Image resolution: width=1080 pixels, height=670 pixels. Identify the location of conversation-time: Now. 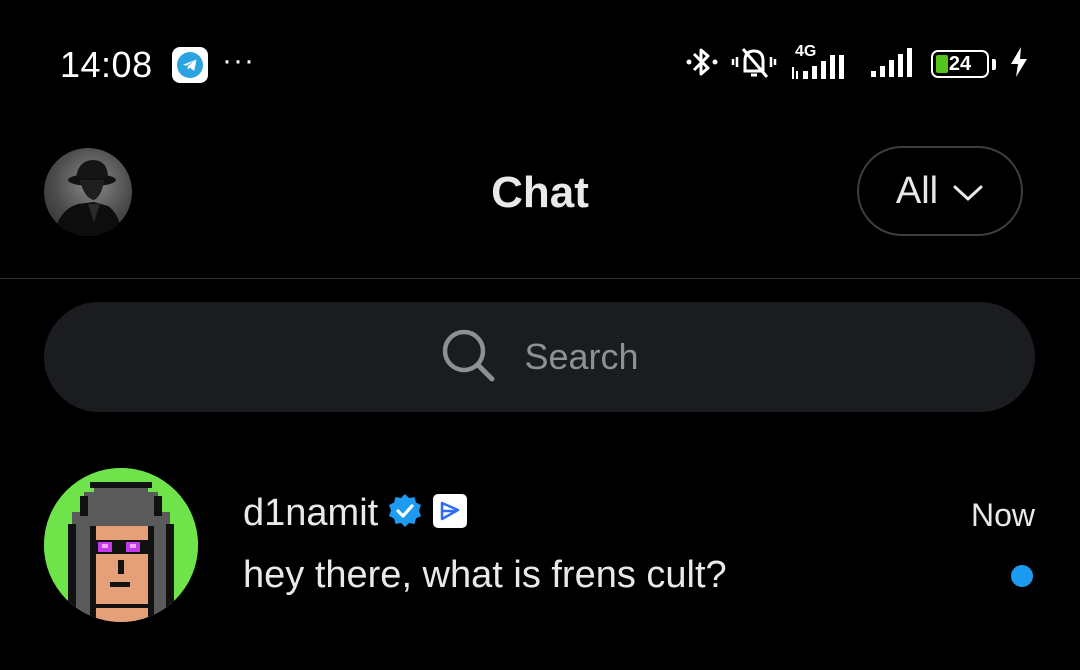
(1002, 515).